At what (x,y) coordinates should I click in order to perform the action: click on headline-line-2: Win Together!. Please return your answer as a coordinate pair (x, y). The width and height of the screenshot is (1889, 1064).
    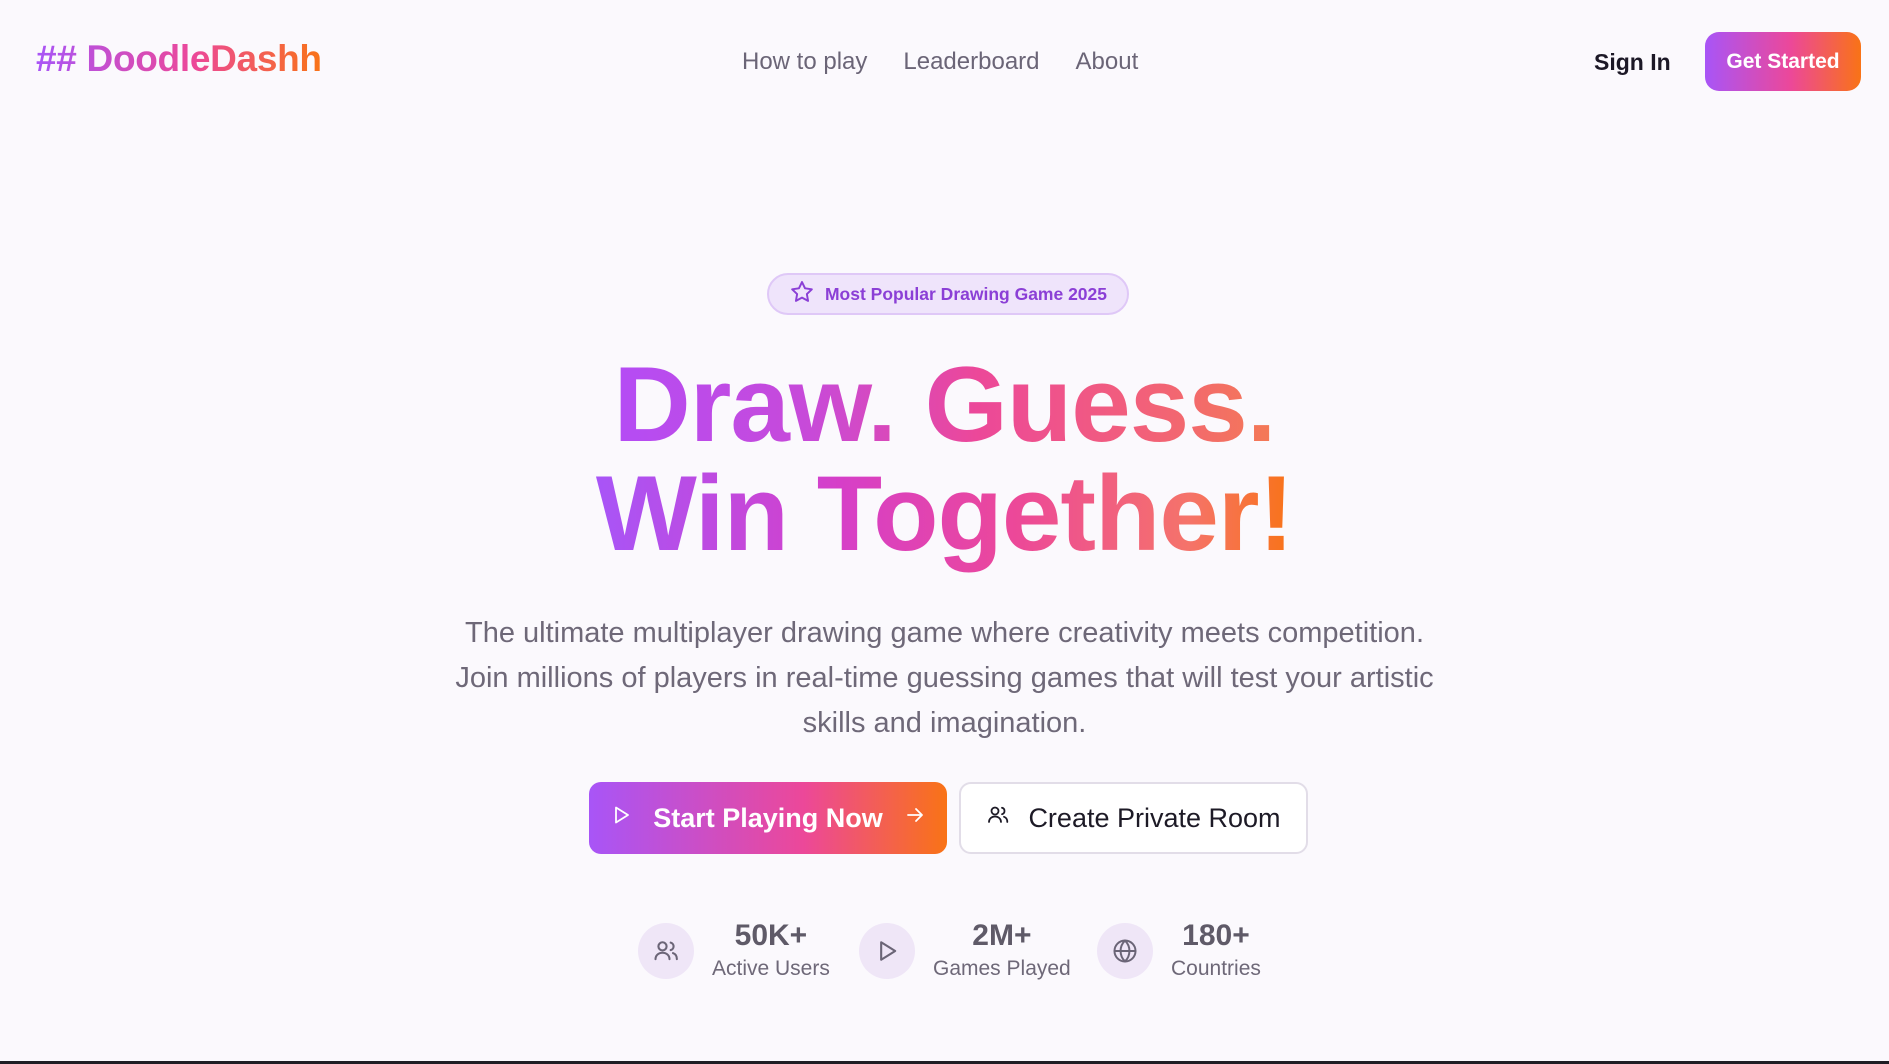
    Looking at the image, I should click on (944, 513).